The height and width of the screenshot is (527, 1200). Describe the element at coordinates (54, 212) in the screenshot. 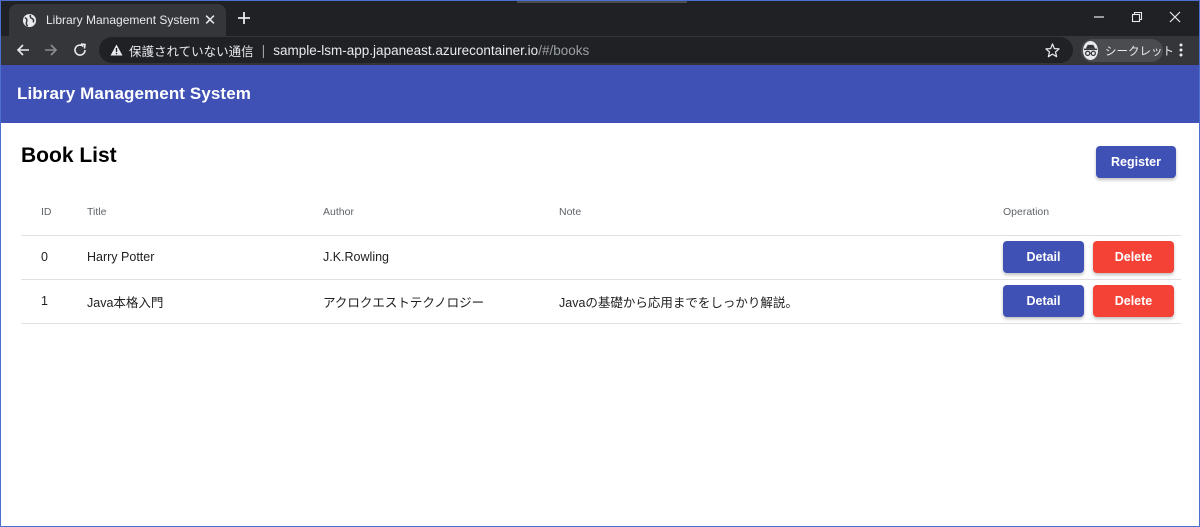

I see `header-id: ID` at that location.